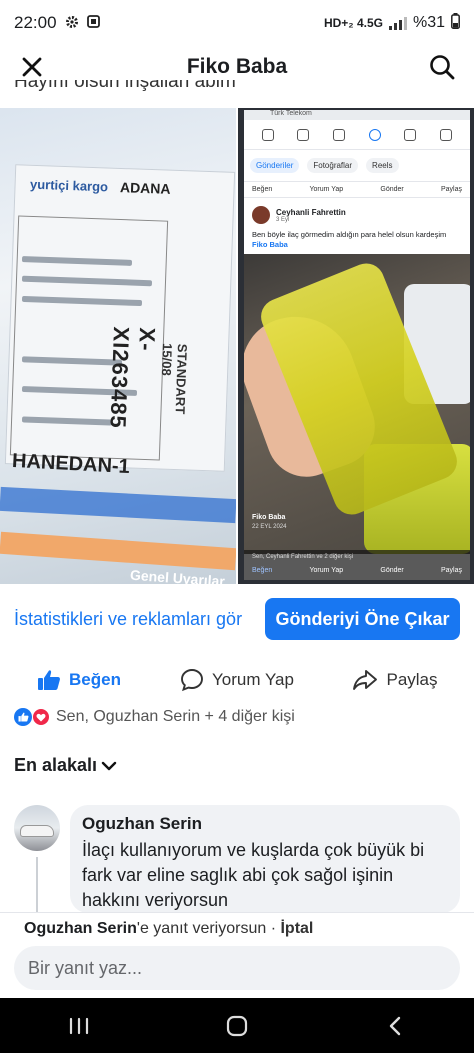 The width and height of the screenshot is (474, 1053). I want to click on embedded-nav, so click(357, 135).